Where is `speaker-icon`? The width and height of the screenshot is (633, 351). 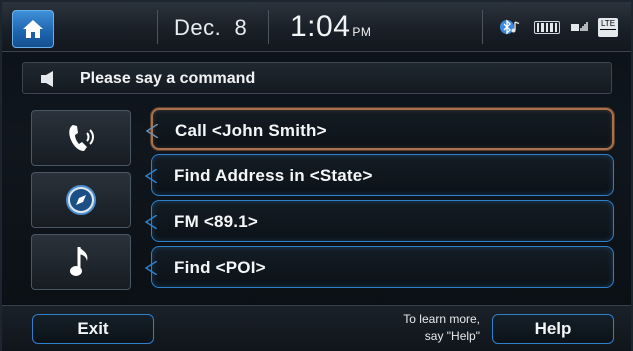
speaker-icon is located at coordinates (47, 79).